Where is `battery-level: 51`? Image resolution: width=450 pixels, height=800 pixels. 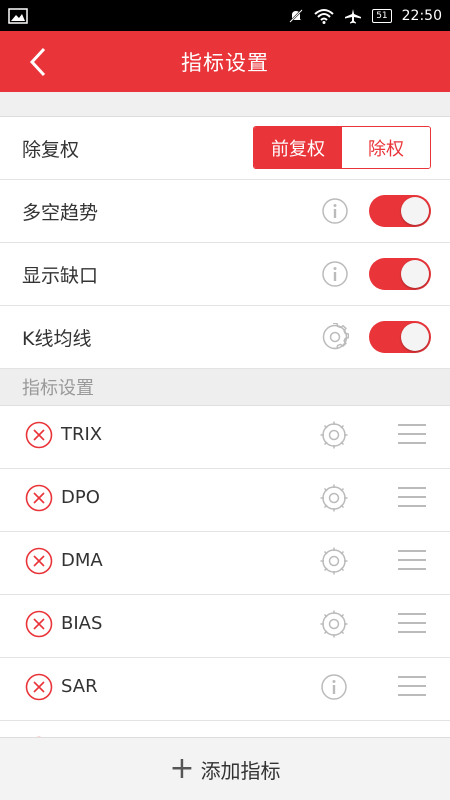 battery-level: 51 is located at coordinates (382, 15).